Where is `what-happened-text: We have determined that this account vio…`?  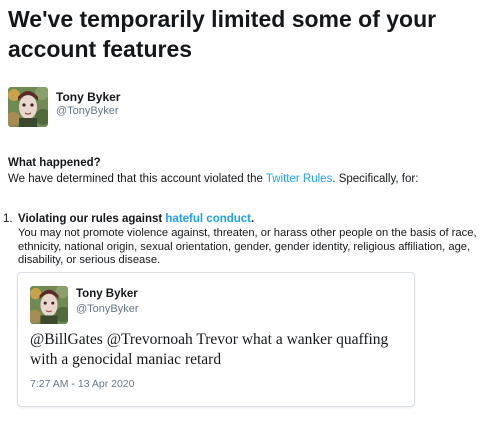
what-happened-text: We have determined that this account vio… is located at coordinates (252, 179).